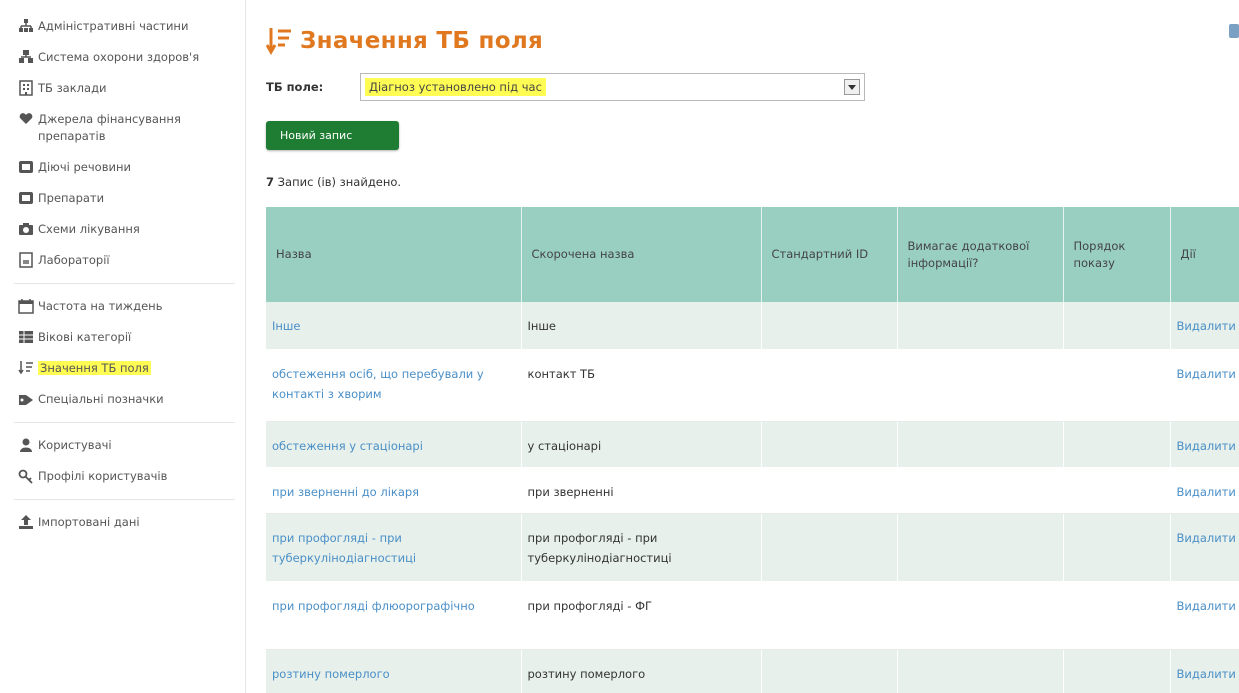 The height and width of the screenshot is (693, 1239). I want to click on sidebar-item-age-categories: Вікові категорії, so click(127, 337).